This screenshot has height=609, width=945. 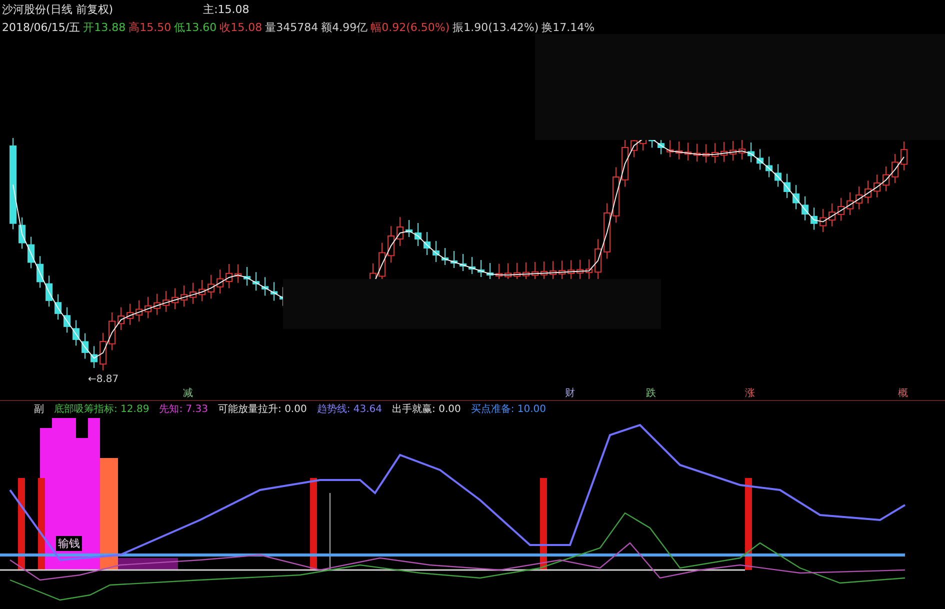 What do you see at coordinates (39, 409) in the screenshot?
I see `pane-label: 副` at bounding box center [39, 409].